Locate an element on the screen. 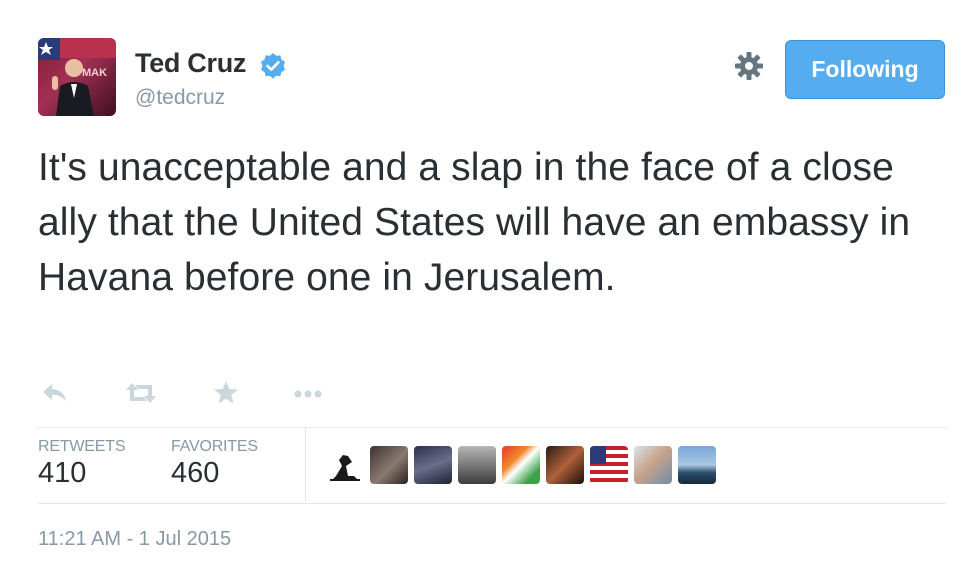 The image size is (980, 572). stats-top-divider is located at coordinates (492, 427).